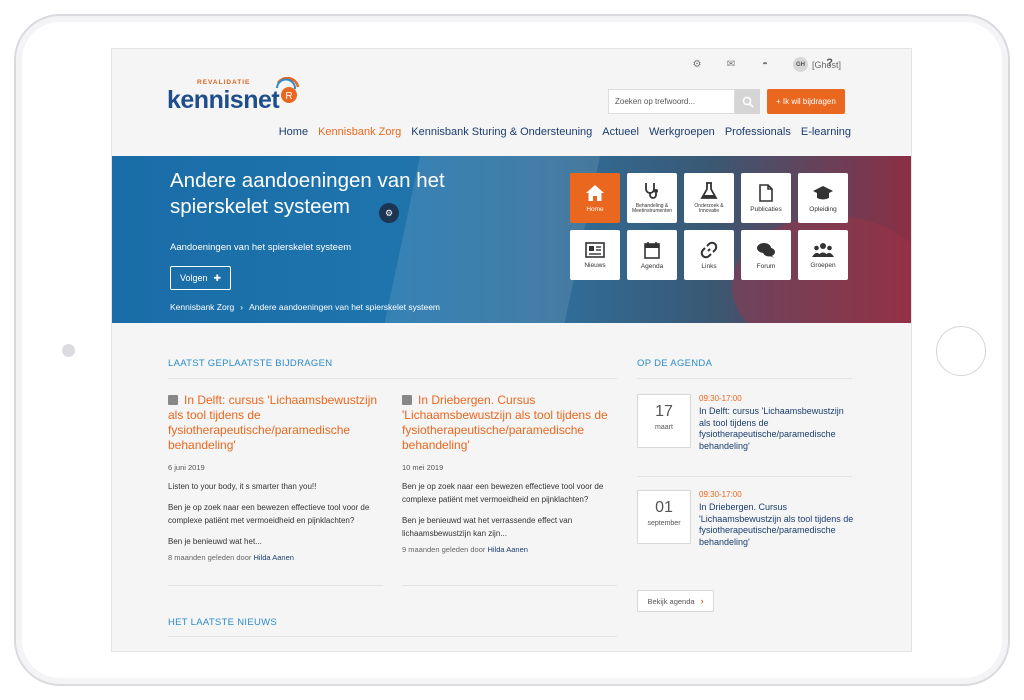 The height and width of the screenshot is (700, 1024). Describe the element at coordinates (652, 208) in the screenshot. I see `tile-label: Behandeling & Meetinstrumenten` at that location.